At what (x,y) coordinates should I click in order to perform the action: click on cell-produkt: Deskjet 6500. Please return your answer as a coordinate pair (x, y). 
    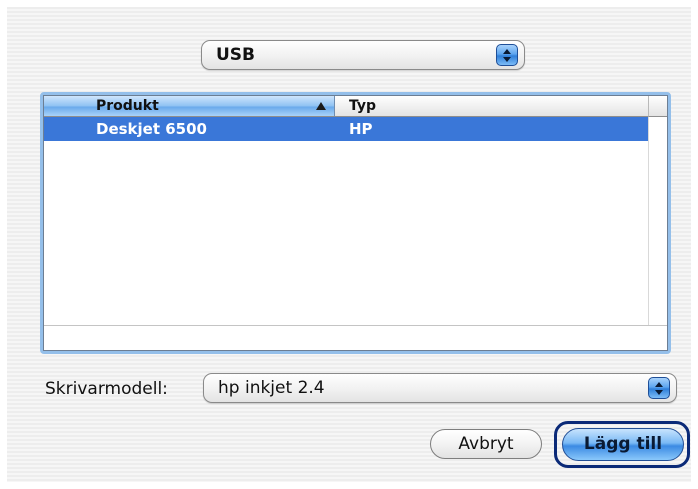
    Looking at the image, I should click on (151, 129).